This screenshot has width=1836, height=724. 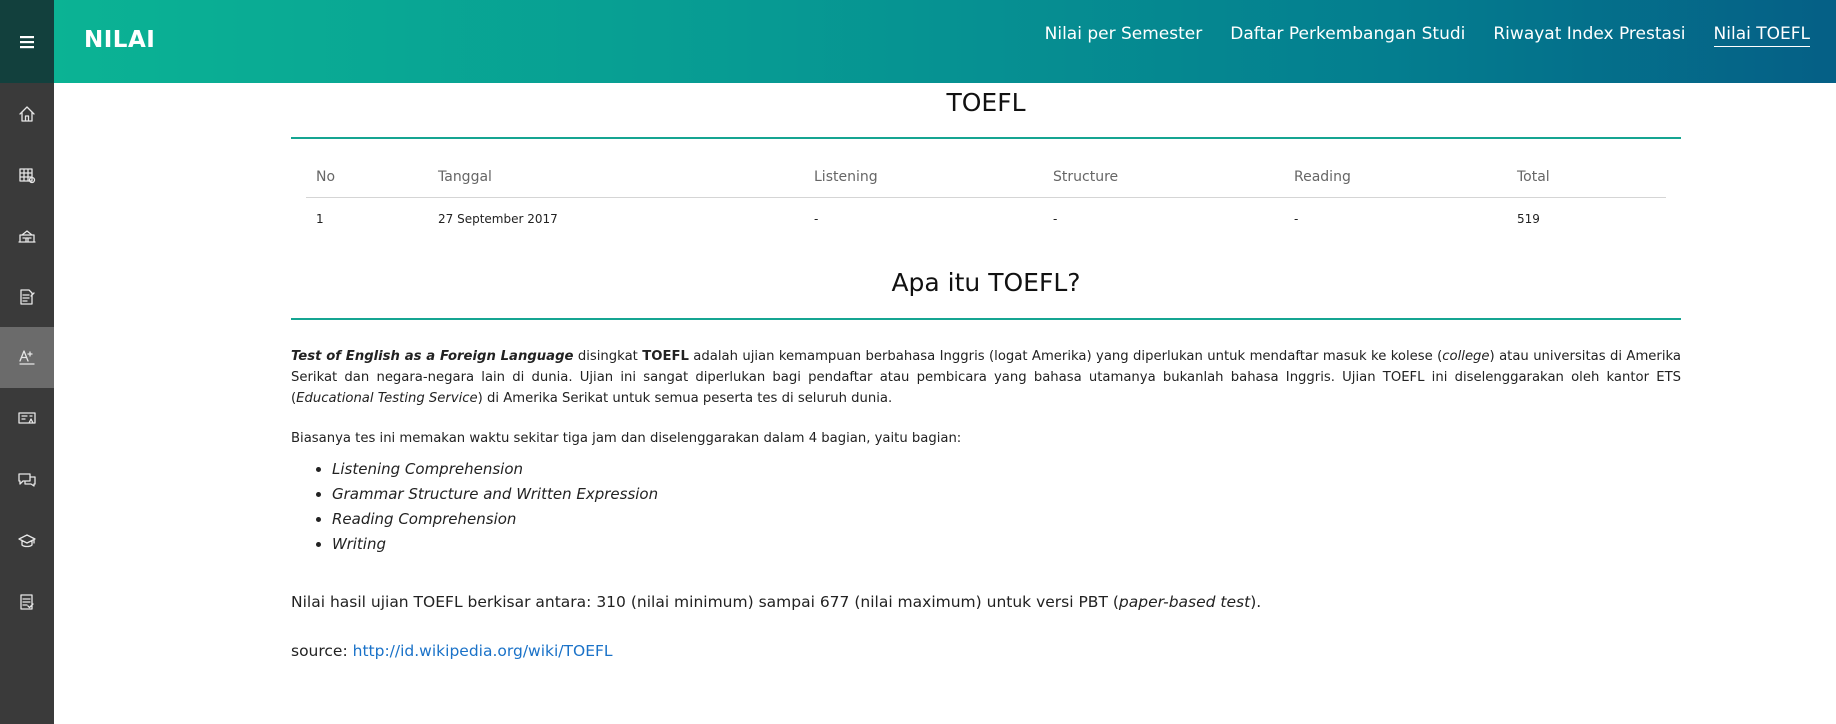 What do you see at coordinates (367, 178) in the screenshot?
I see `col-no: No` at bounding box center [367, 178].